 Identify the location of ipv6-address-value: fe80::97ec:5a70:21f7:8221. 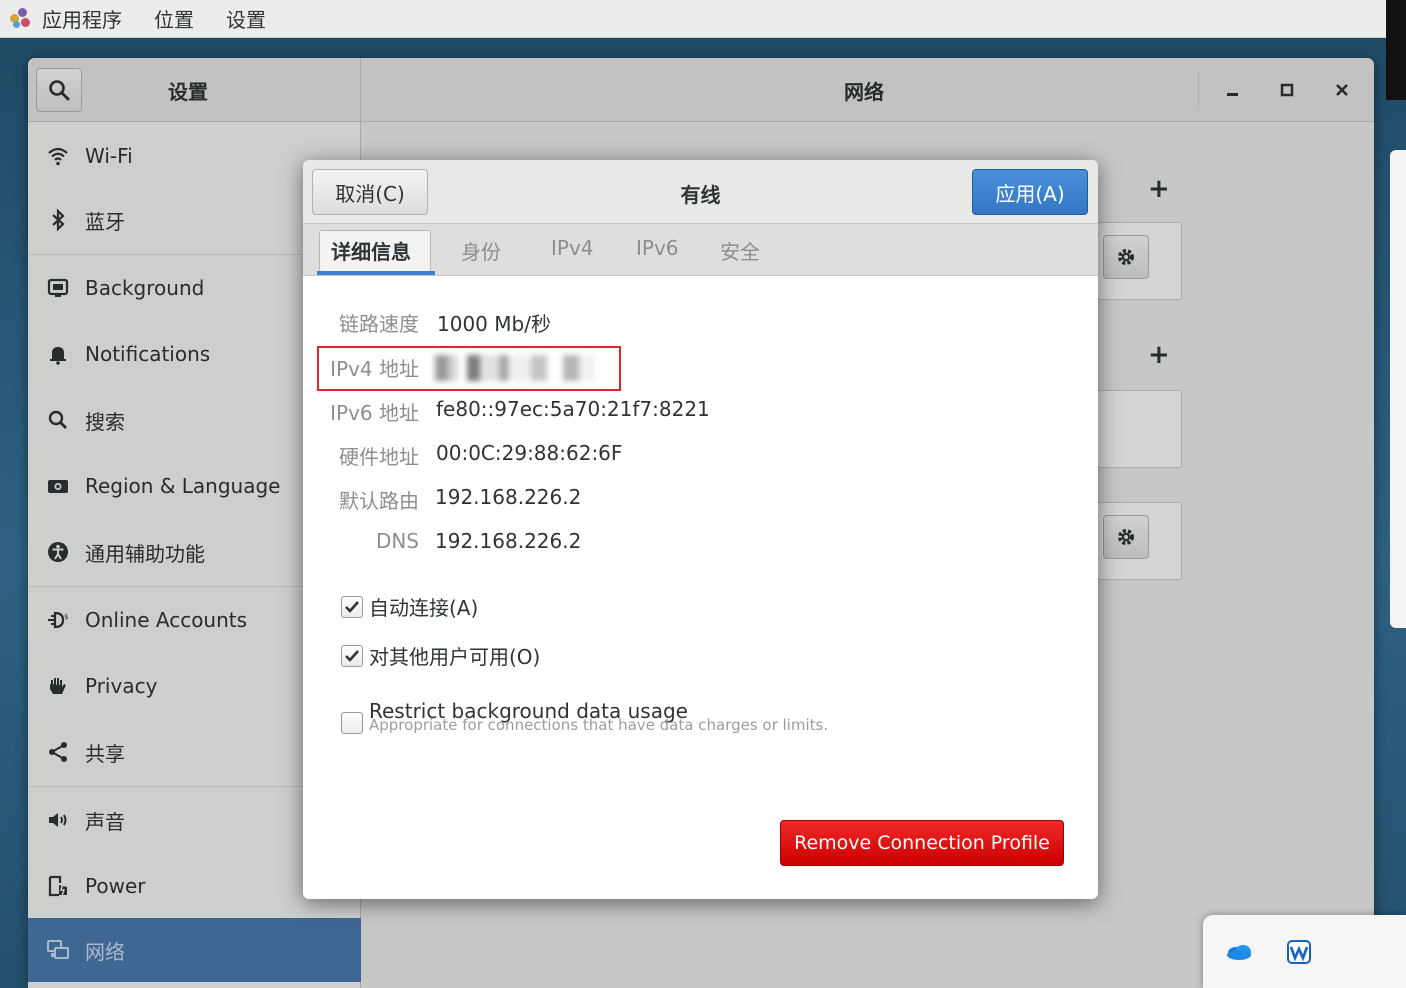
(573, 409).